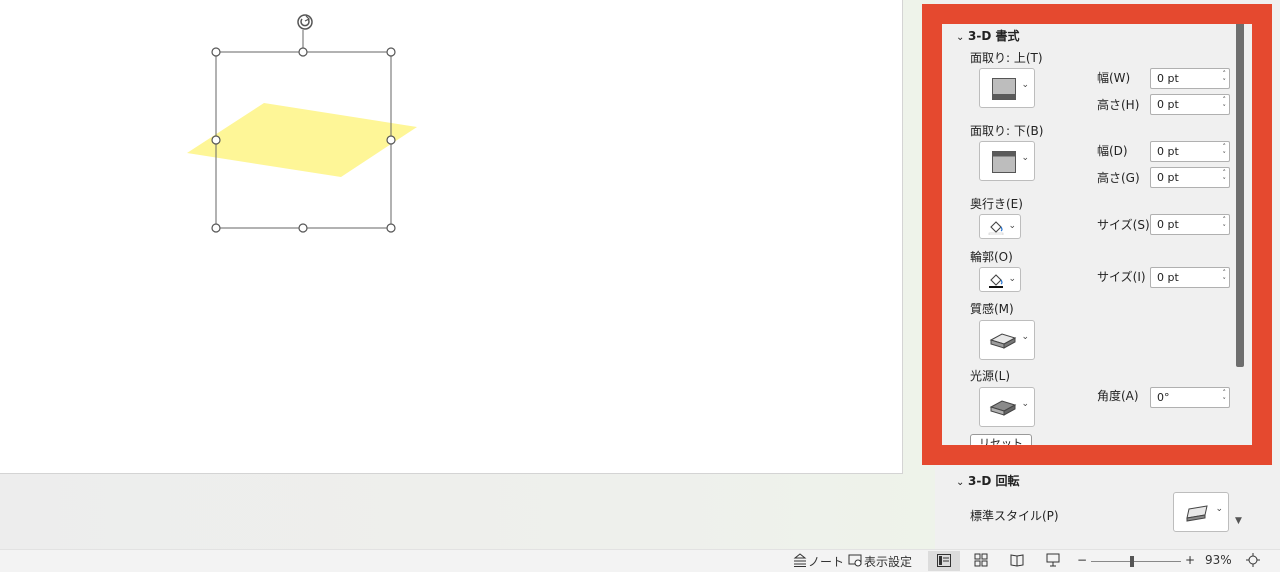 The width and height of the screenshot is (1280, 572). Describe the element at coordinates (1004, 162) in the screenshot. I see `bevel-bottom-icon` at that location.